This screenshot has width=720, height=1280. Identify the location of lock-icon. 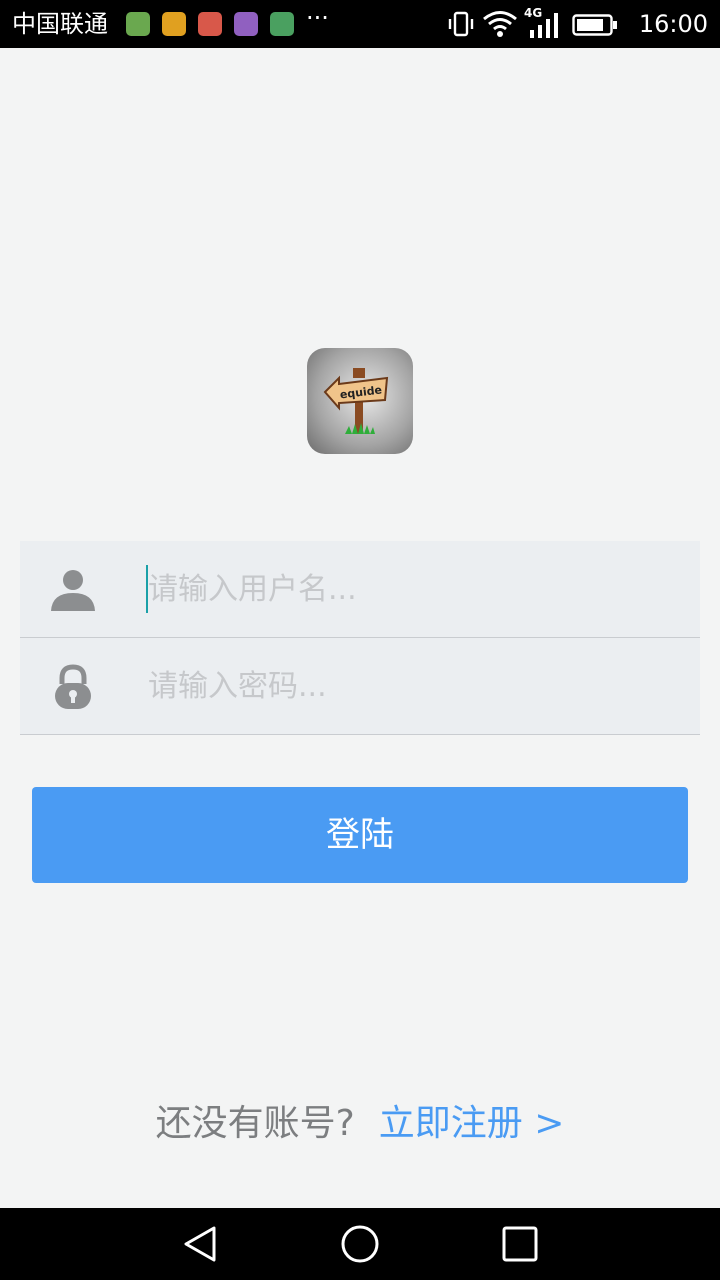
(73, 686).